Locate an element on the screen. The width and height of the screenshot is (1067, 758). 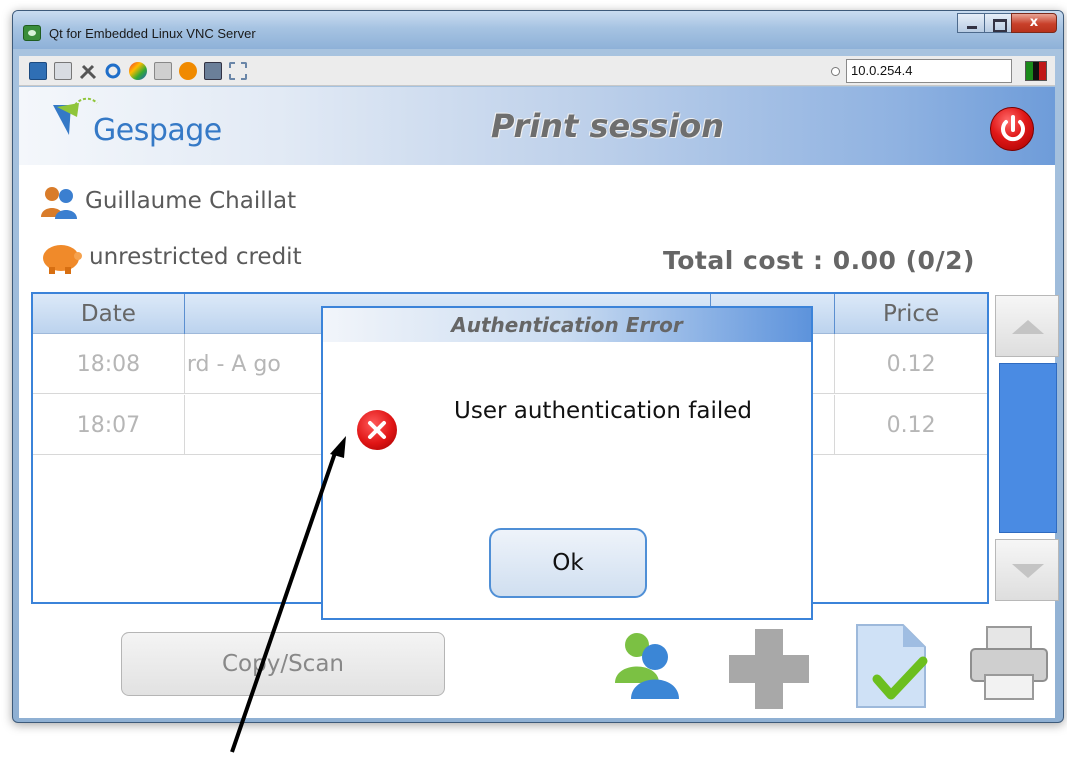
printer-icon is located at coordinates (1009, 663).